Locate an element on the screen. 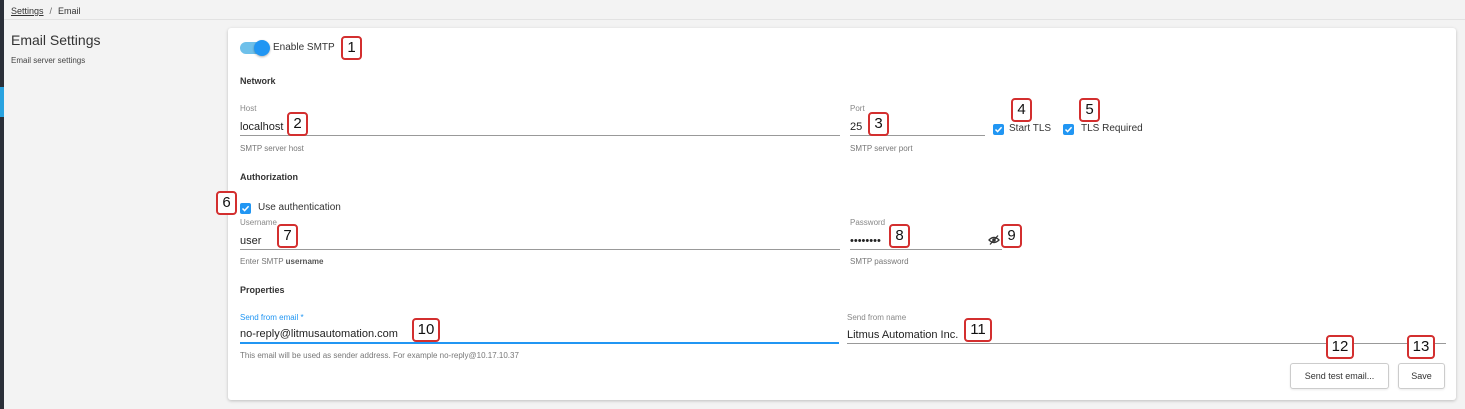  port-hint: SMTP server port is located at coordinates (881, 148).